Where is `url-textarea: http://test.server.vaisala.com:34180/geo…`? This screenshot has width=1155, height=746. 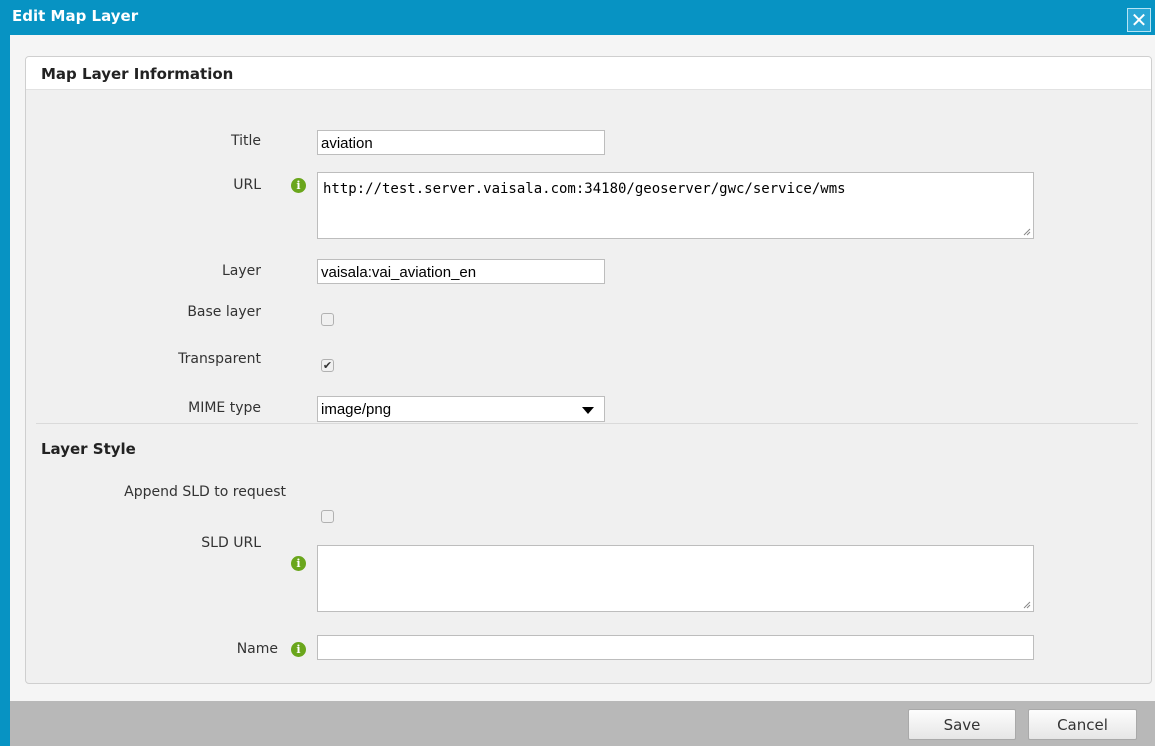 url-textarea: http://test.server.vaisala.com:34180/geo… is located at coordinates (675, 205).